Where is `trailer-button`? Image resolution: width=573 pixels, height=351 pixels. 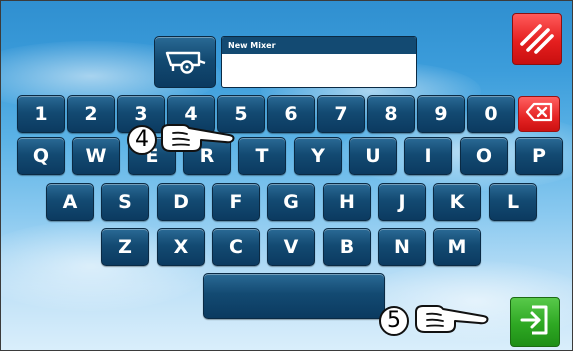
trailer-button is located at coordinates (185, 62).